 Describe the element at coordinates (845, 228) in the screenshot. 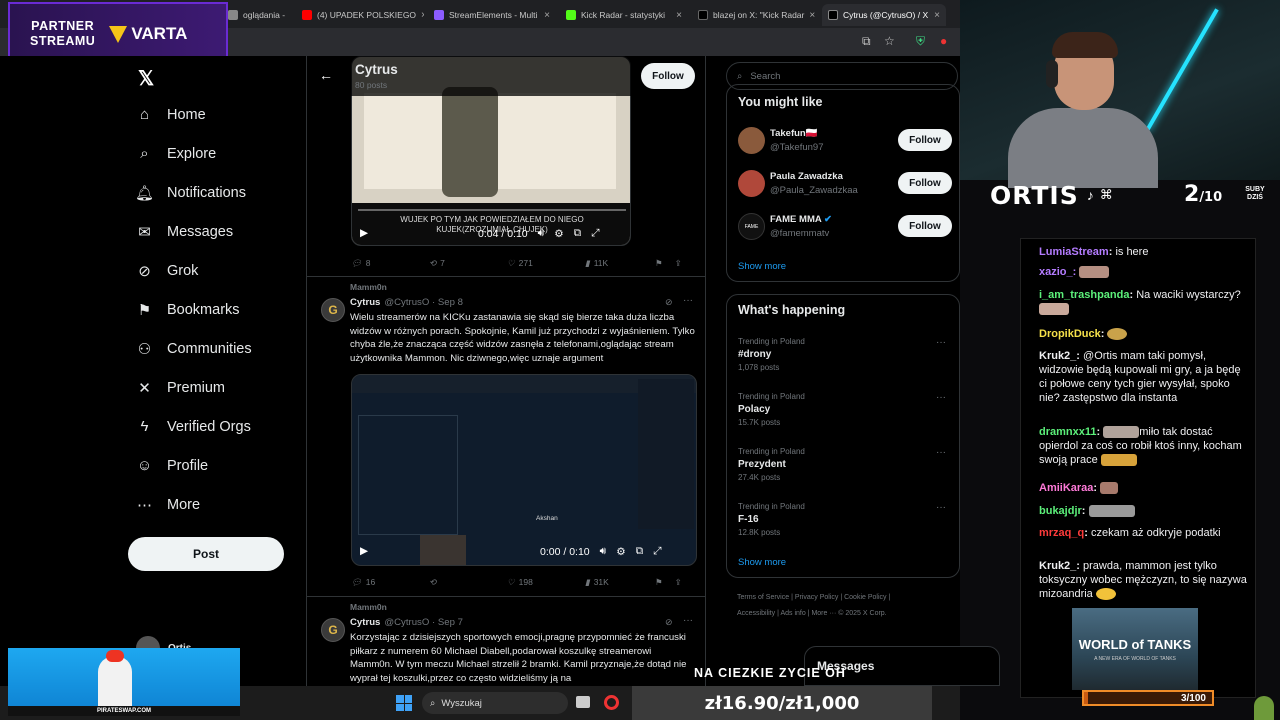

I see `suggestion-fame-mma: FAME FAME MMA ✔ @famemmatv Follow` at that location.